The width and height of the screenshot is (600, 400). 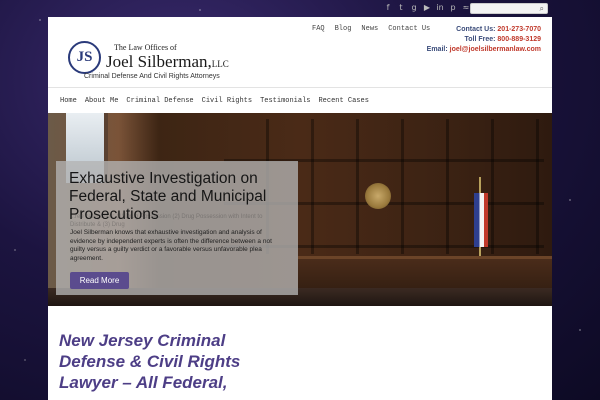 What do you see at coordinates (480, 39) in the screenshot?
I see `toll-free-label: Toll Free:` at bounding box center [480, 39].